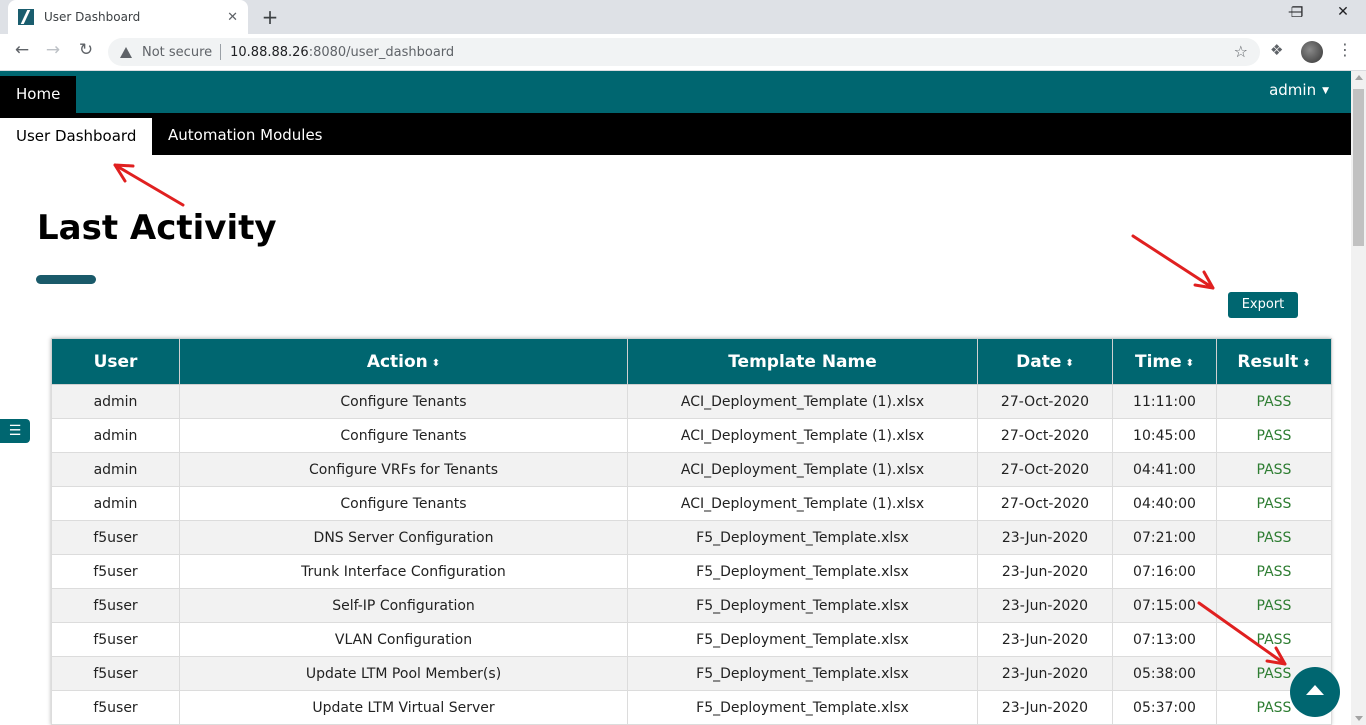  I want to click on column-header: Date ⬍, so click(1045, 361).